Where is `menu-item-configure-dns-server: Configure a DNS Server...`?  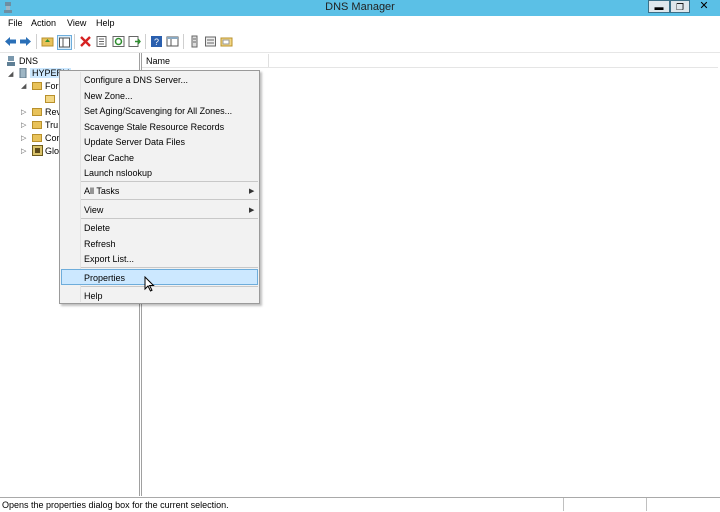
menu-item-configure-dns-server: Configure a DNS Server... is located at coordinates (136, 80).